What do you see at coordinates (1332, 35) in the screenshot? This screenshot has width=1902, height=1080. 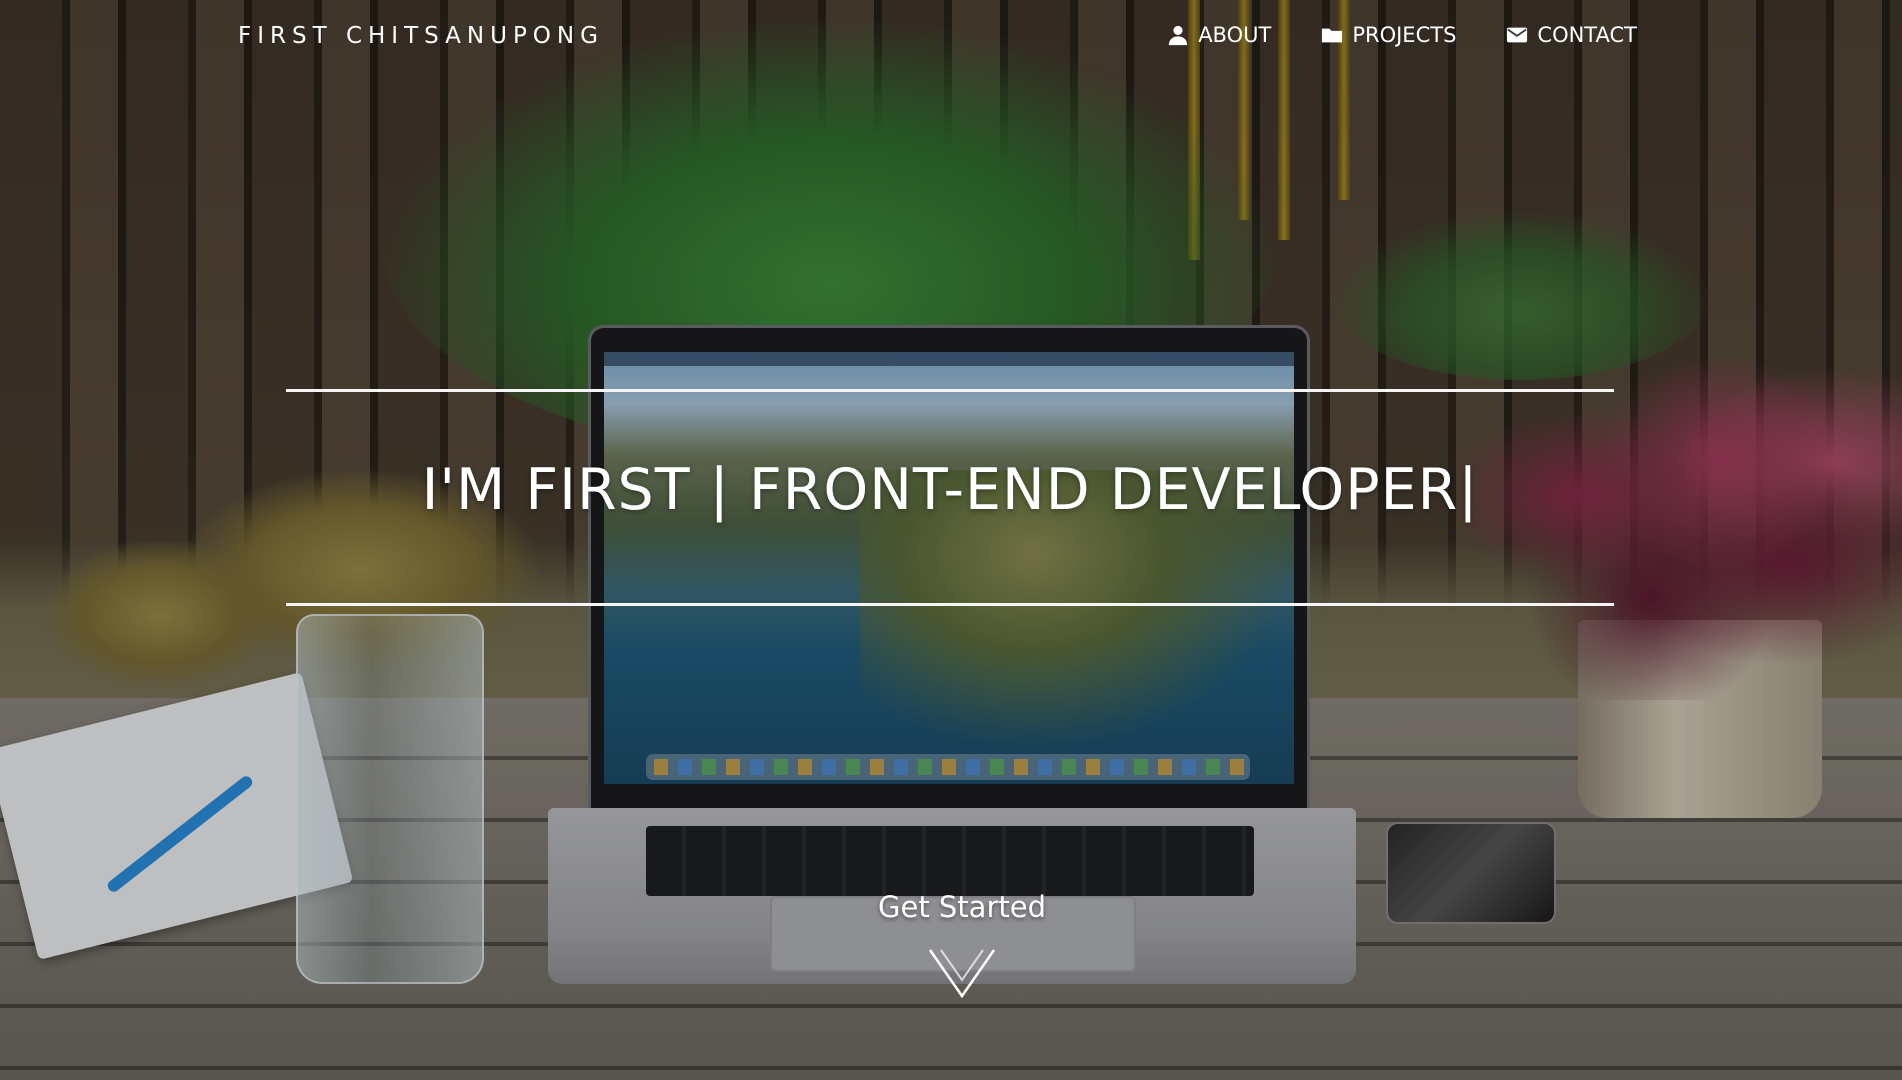 I see `folder-icon` at bounding box center [1332, 35].